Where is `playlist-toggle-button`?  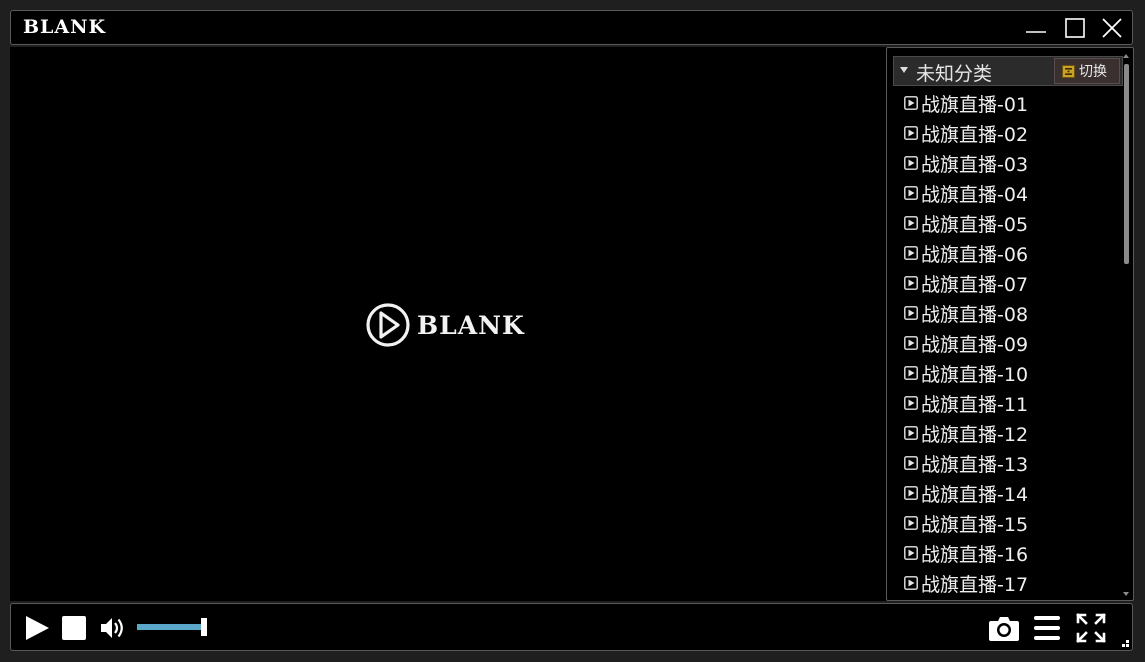 playlist-toggle-button is located at coordinates (1047, 628).